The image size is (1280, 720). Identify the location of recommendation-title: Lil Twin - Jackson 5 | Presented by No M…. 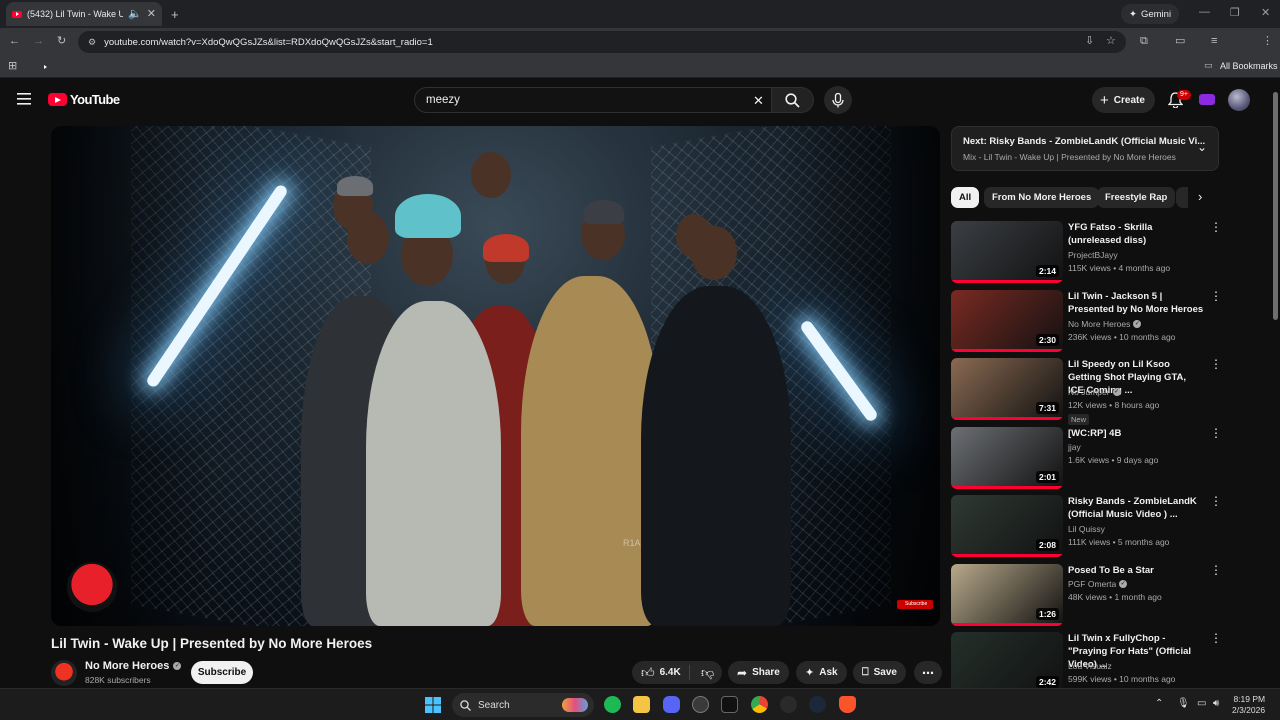
(1136, 303).